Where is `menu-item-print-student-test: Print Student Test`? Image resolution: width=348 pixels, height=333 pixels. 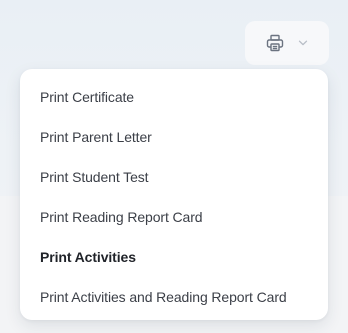 menu-item-print-student-test: Print Student Test is located at coordinates (174, 177).